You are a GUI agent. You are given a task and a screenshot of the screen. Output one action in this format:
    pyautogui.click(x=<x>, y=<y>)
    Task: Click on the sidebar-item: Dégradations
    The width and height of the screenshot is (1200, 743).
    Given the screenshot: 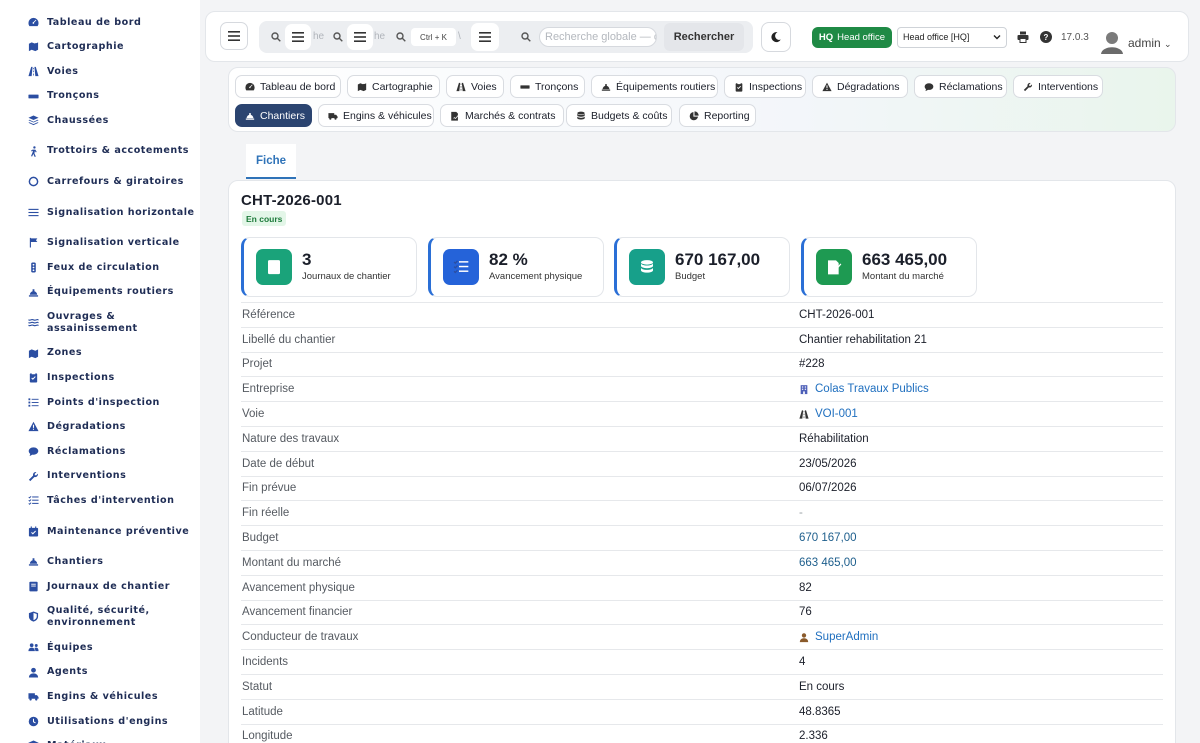 What is the action you would take?
    pyautogui.click(x=100, y=427)
    